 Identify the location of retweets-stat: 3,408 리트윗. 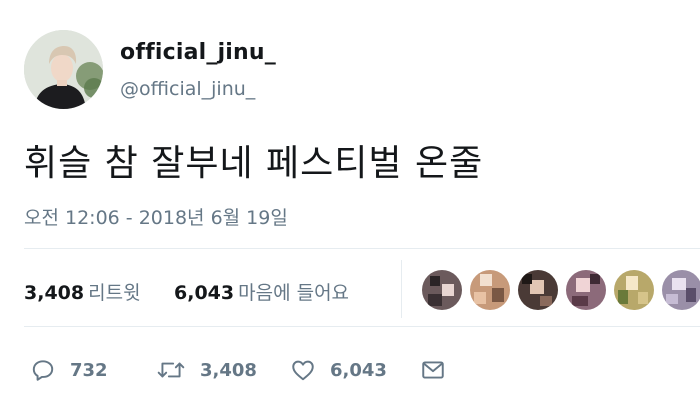
(82, 291).